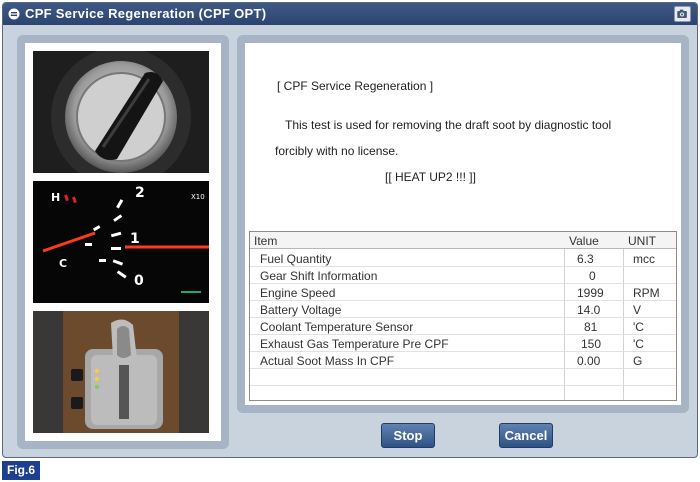 Image resolution: width=700 pixels, height=482 pixels. What do you see at coordinates (463, 292) in the screenshot?
I see `table-row: Engine Speed 1999 RPM` at bounding box center [463, 292].